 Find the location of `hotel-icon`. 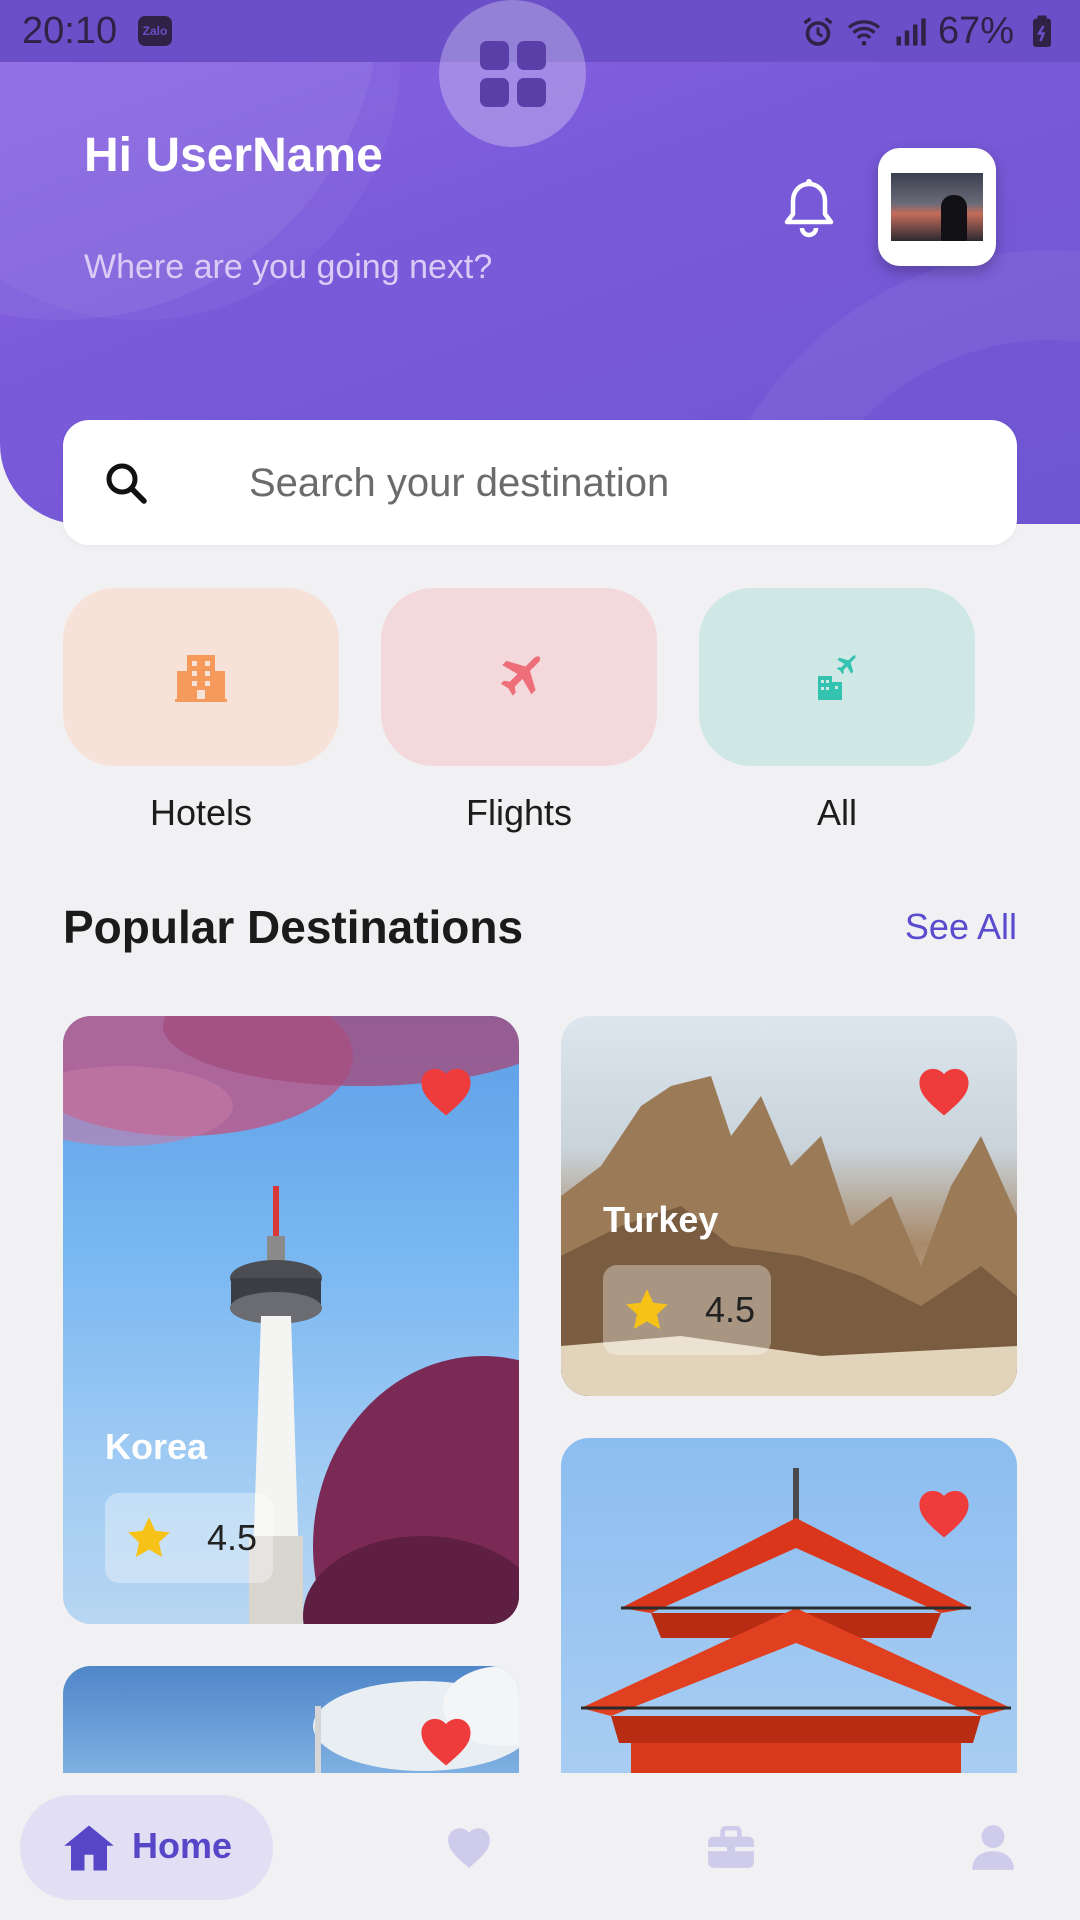

hotel-icon is located at coordinates (201, 678).